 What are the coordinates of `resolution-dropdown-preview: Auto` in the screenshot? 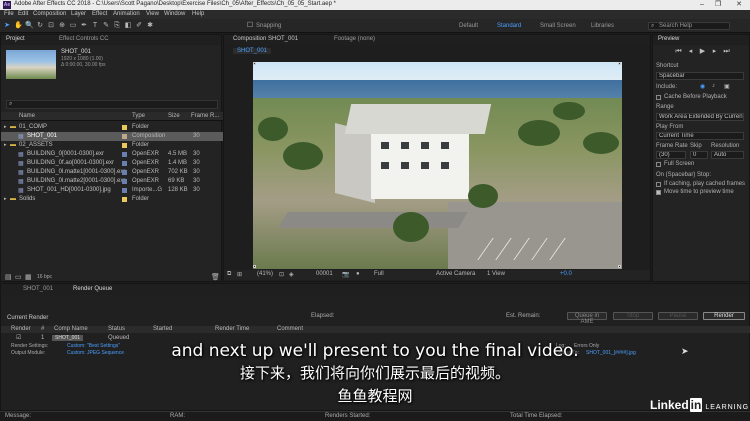 It's located at (727, 155).